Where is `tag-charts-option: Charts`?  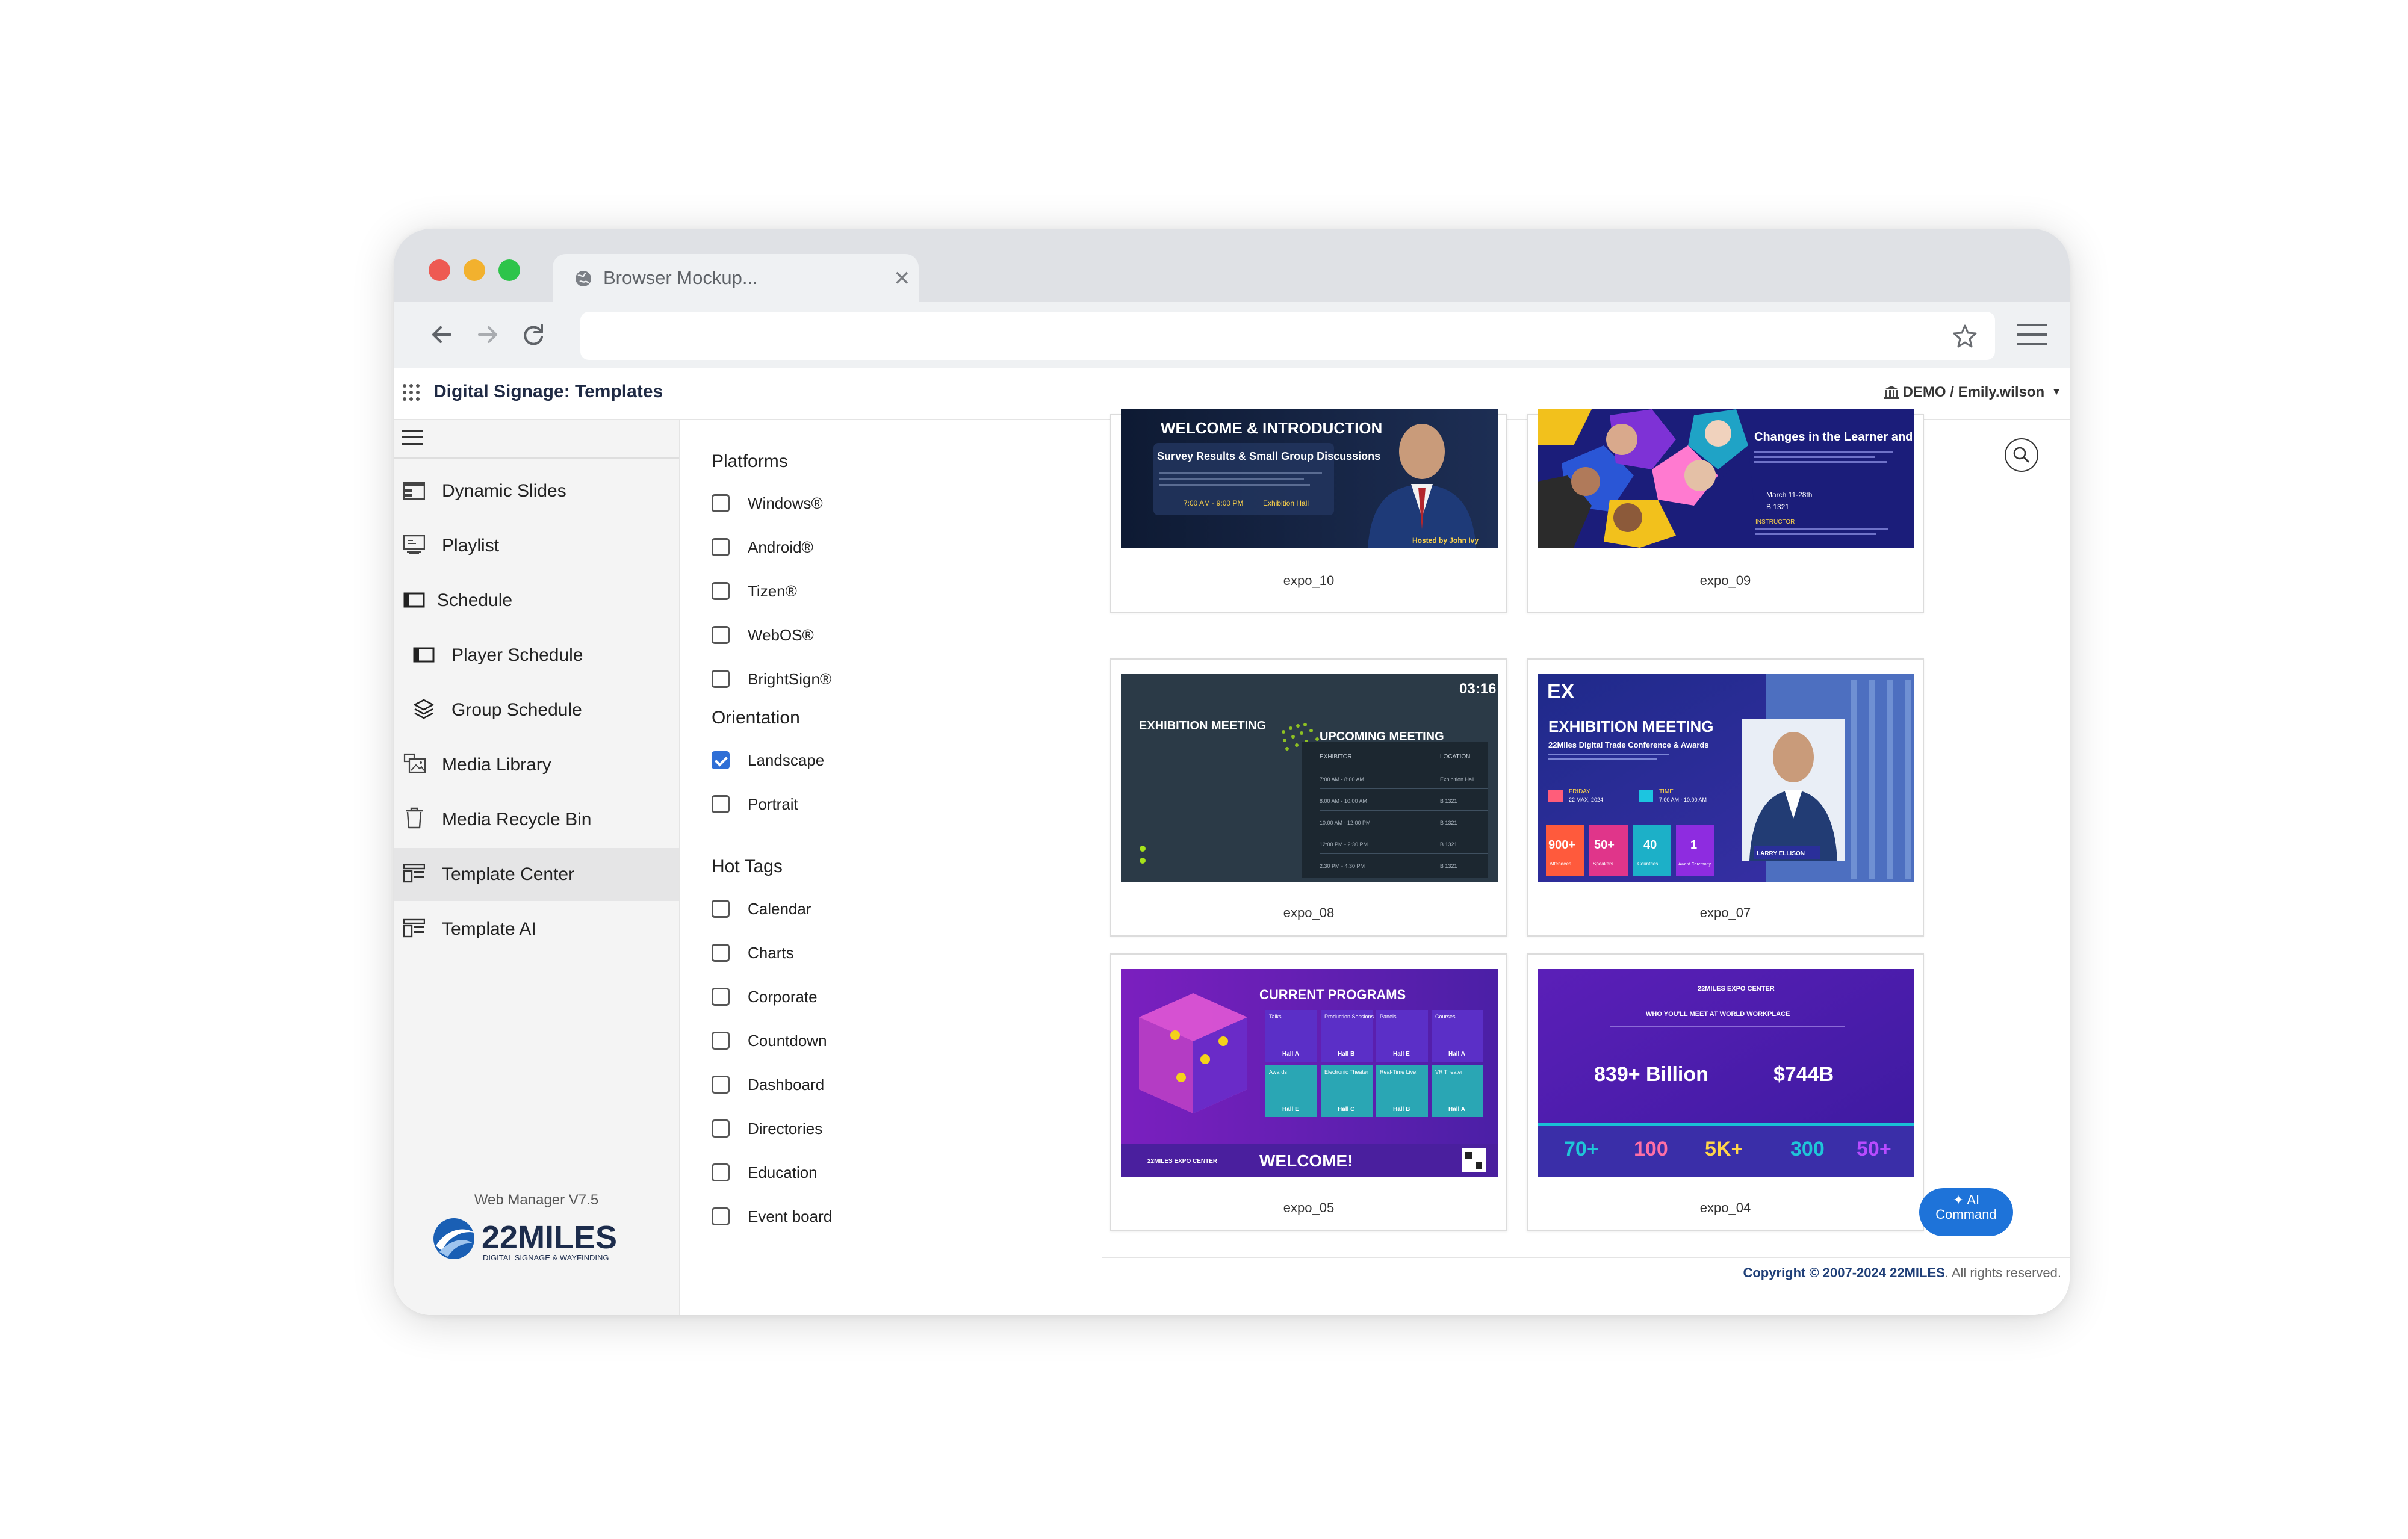 tag-charts-option: Charts is located at coordinates (753, 953).